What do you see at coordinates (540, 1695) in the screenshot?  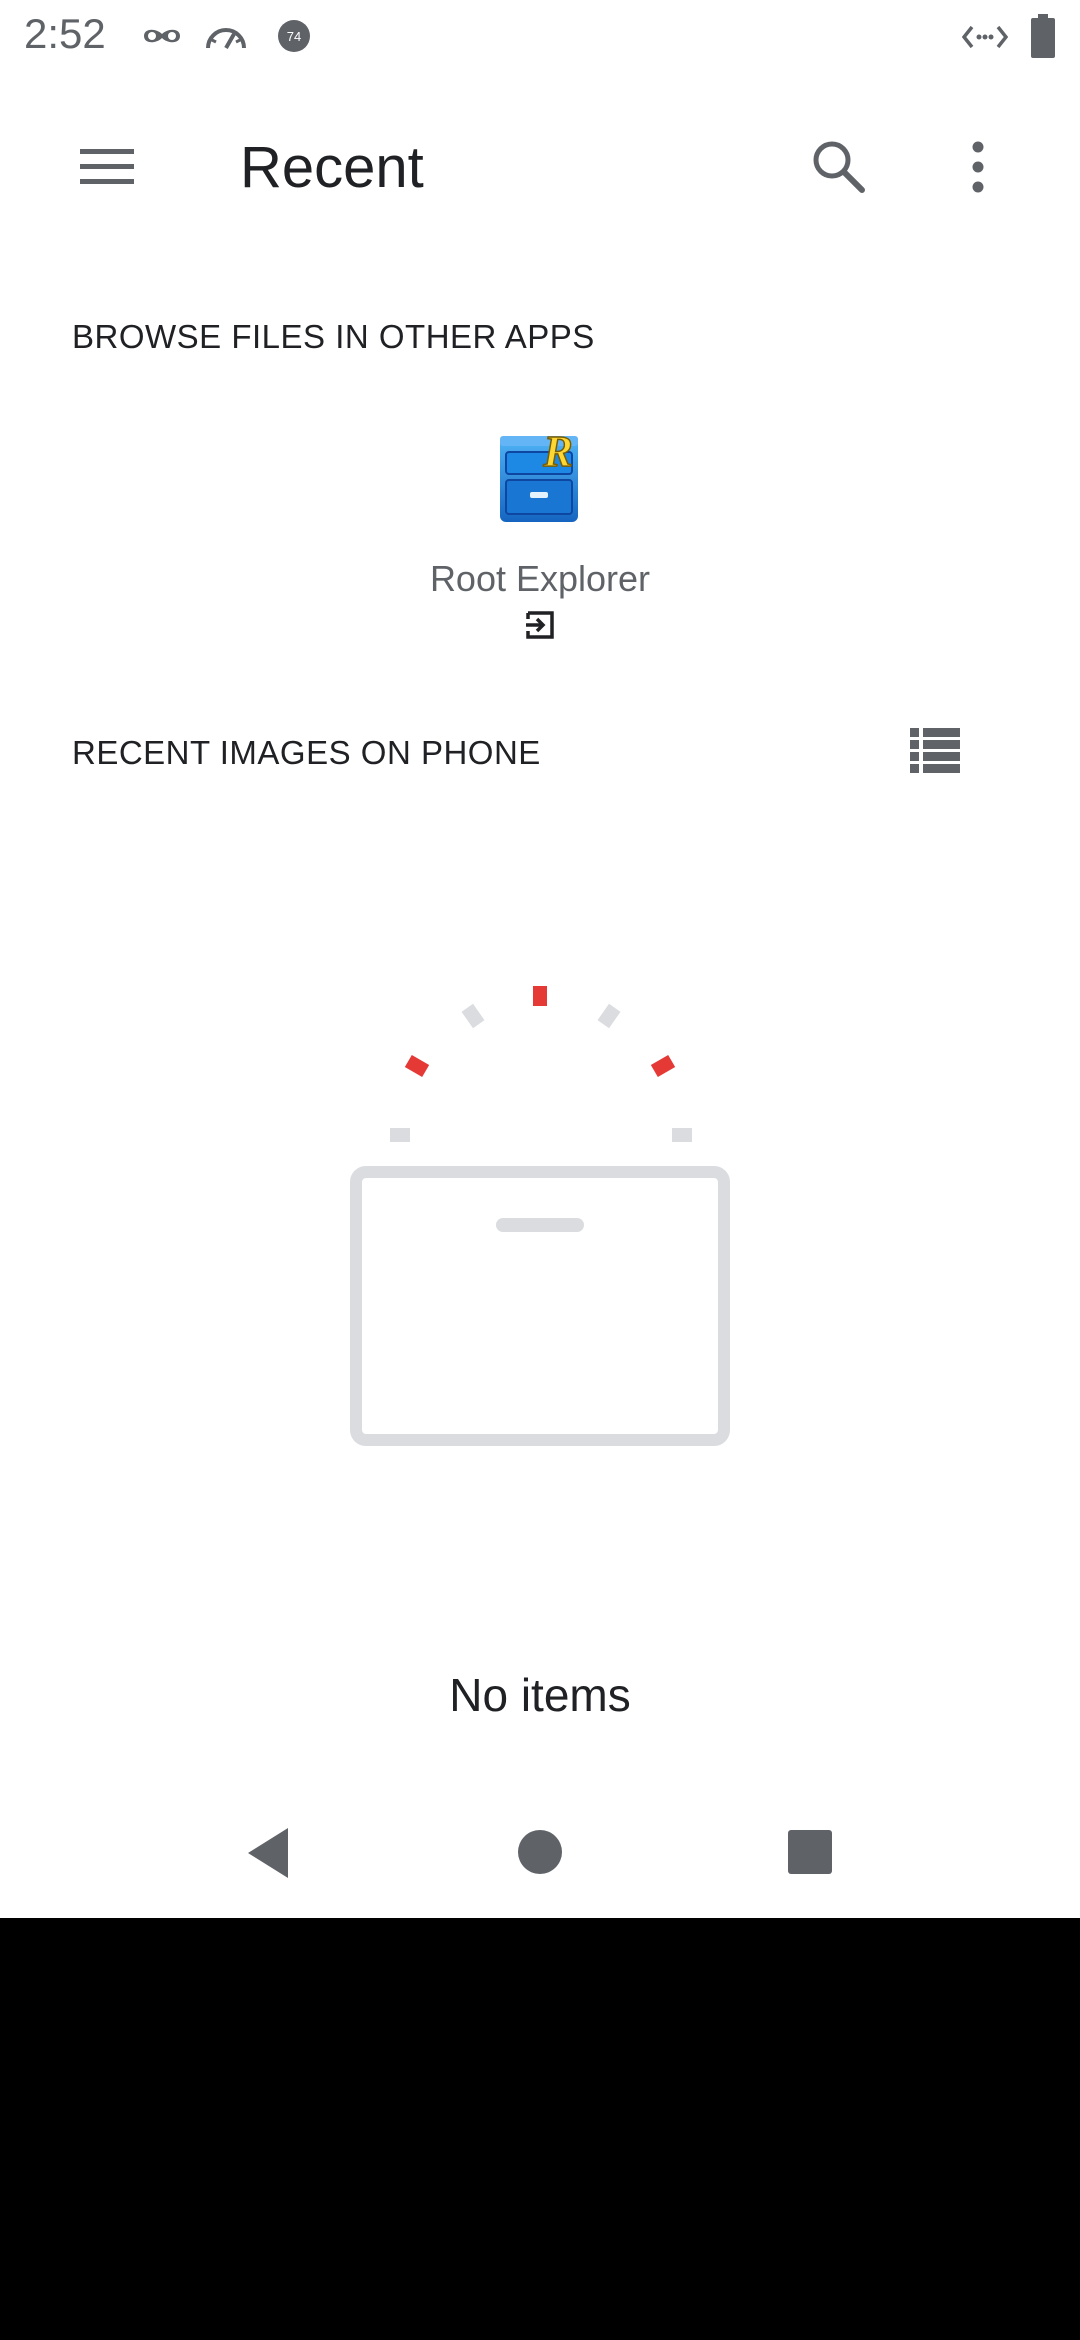 I see `empty-state-text: No items` at bounding box center [540, 1695].